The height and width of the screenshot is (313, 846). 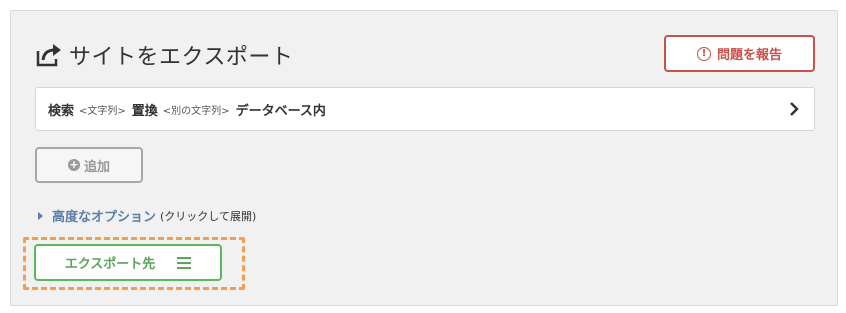 What do you see at coordinates (196, 111) in the screenshot?
I see `replace-placeholder: <別の文字列>` at bounding box center [196, 111].